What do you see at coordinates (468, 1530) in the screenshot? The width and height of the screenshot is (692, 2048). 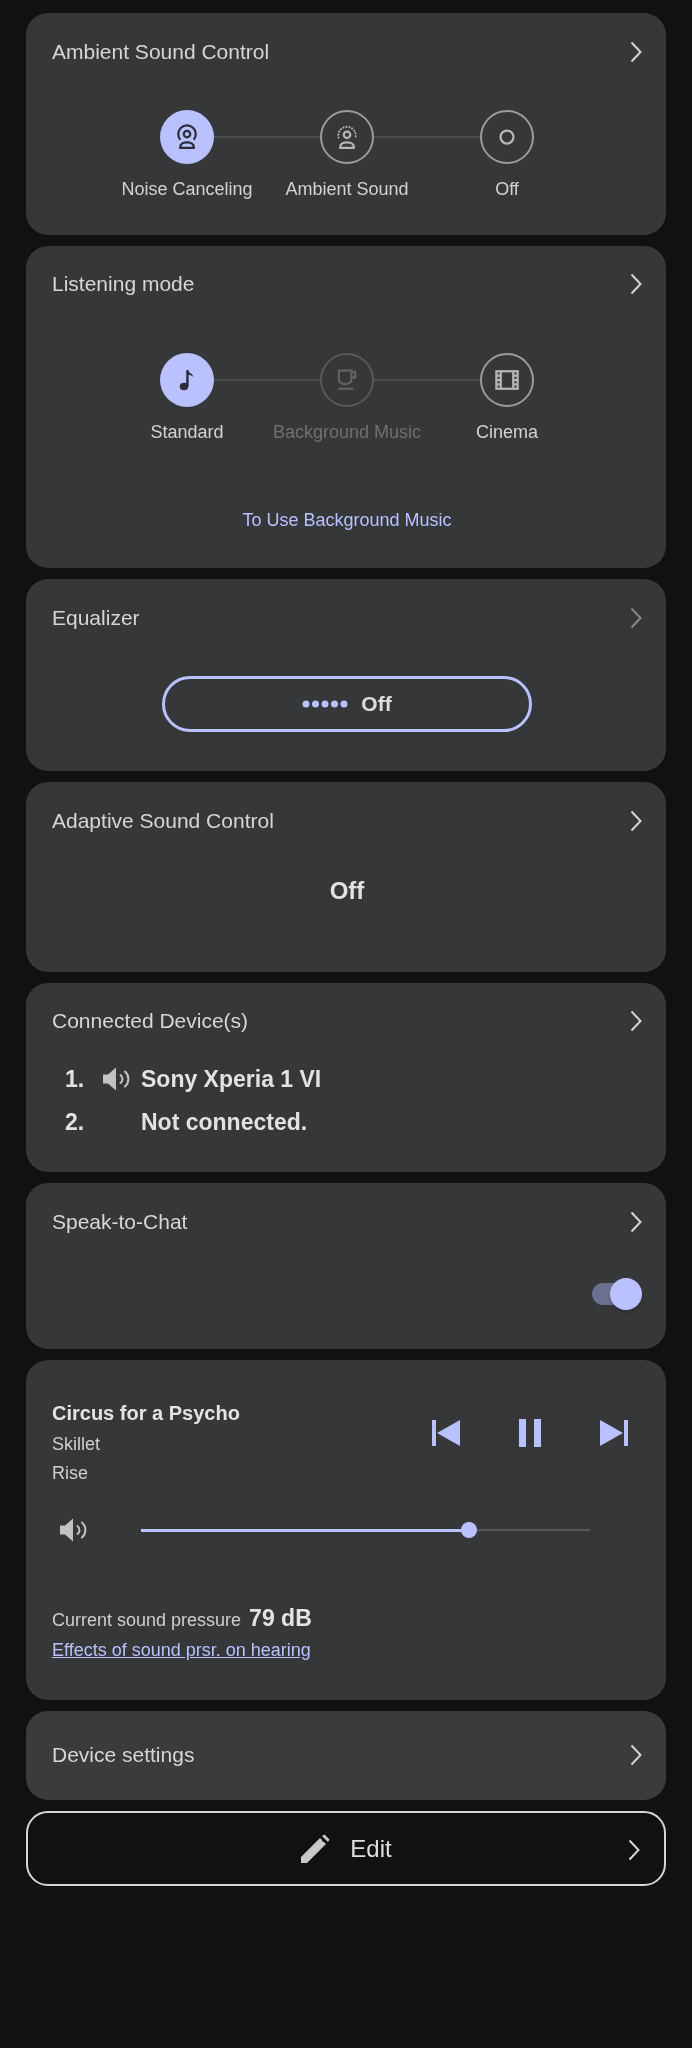 I see `slider-thumb` at bounding box center [468, 1530].